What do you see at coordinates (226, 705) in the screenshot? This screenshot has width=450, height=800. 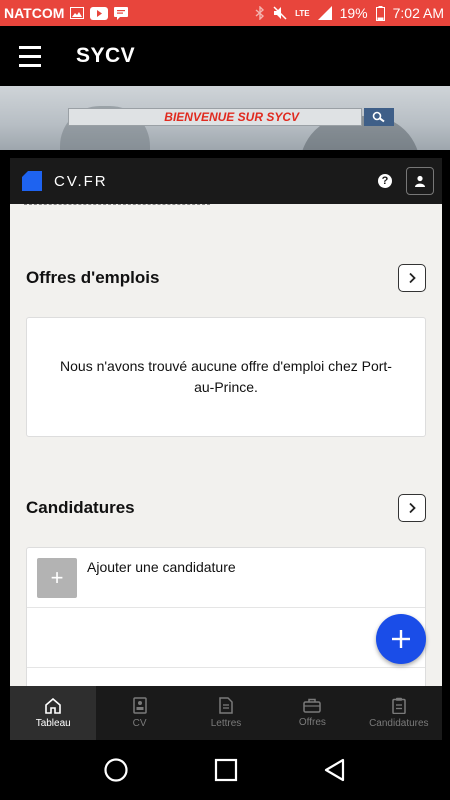 I see `letter-icon` at bounding box center [226, 705].